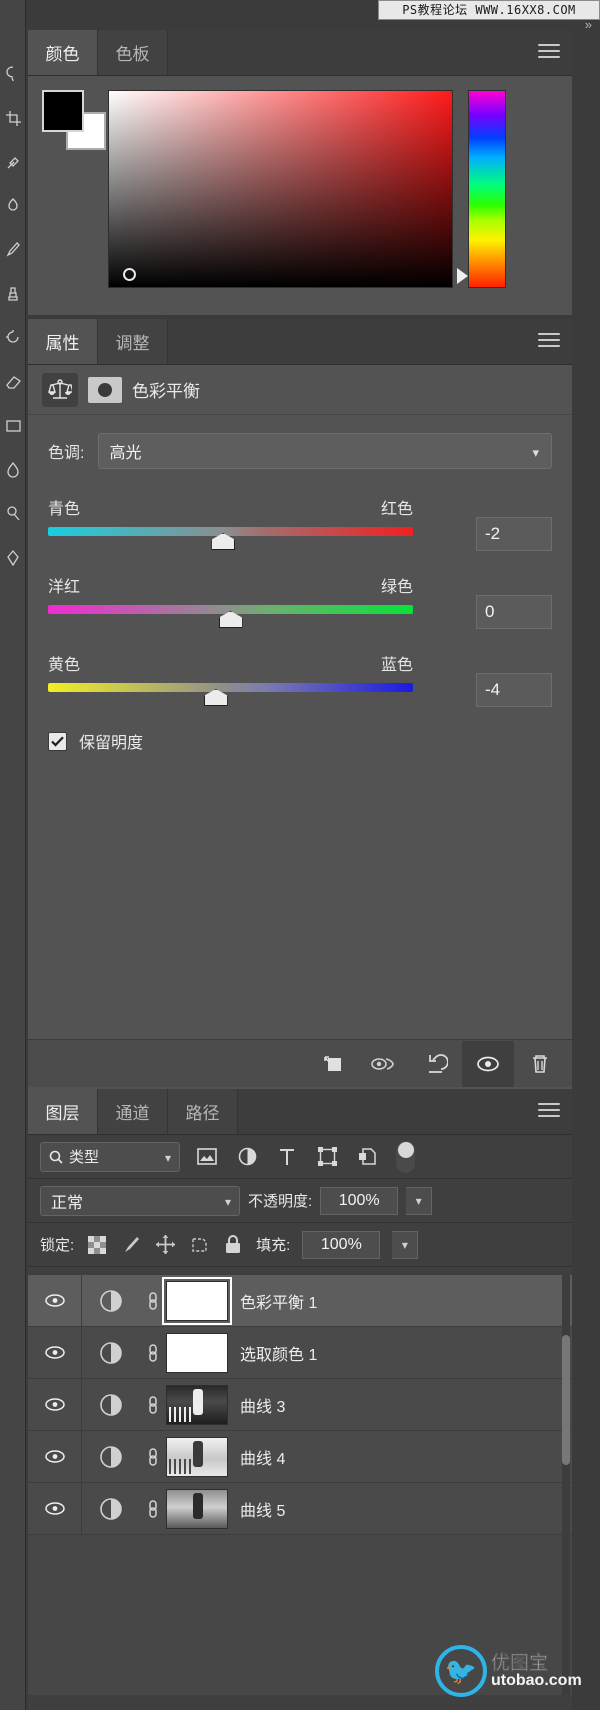 Image resolution: width=600 pixels, height=1710 pixels. I want to click on layer-filter-kind-select: 类型 ▾, so click(110, 1156).